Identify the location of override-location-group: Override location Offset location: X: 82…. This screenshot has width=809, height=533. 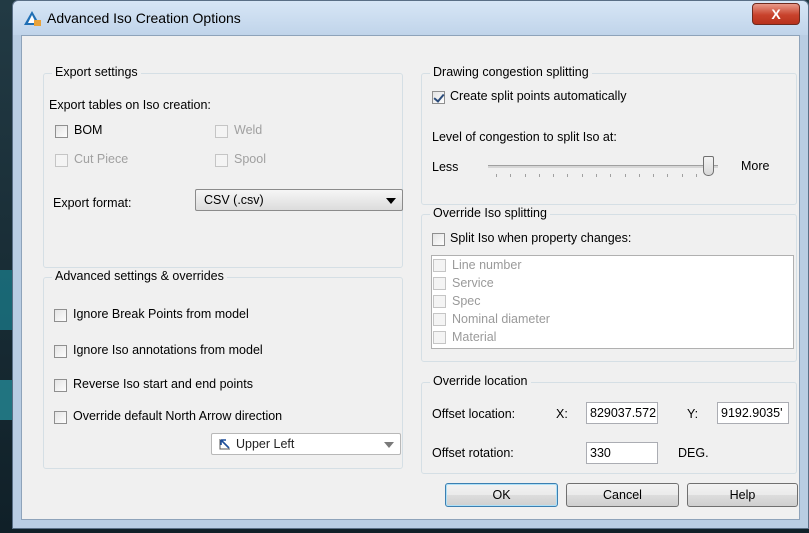
(609, 424).